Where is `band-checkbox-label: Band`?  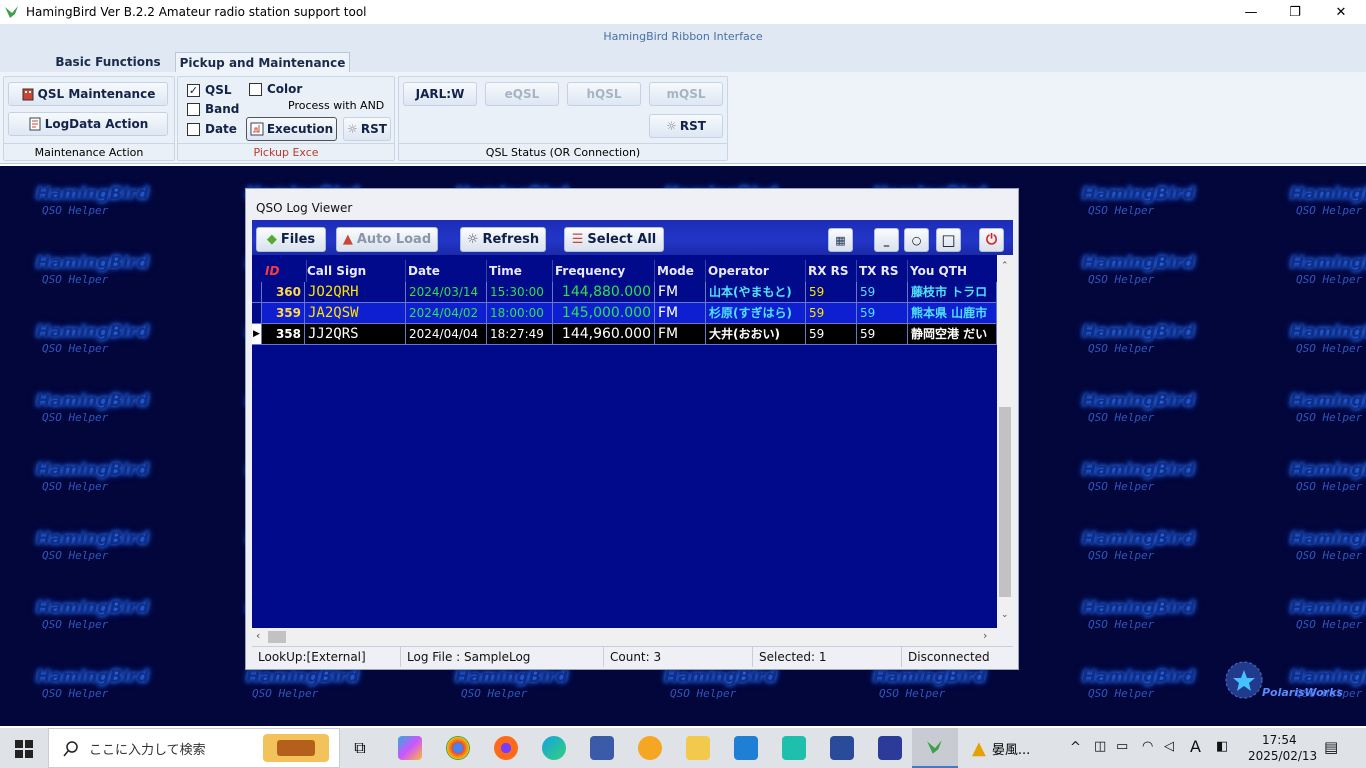 band-checkbox-label: Band is located at coordinates (222, 109).